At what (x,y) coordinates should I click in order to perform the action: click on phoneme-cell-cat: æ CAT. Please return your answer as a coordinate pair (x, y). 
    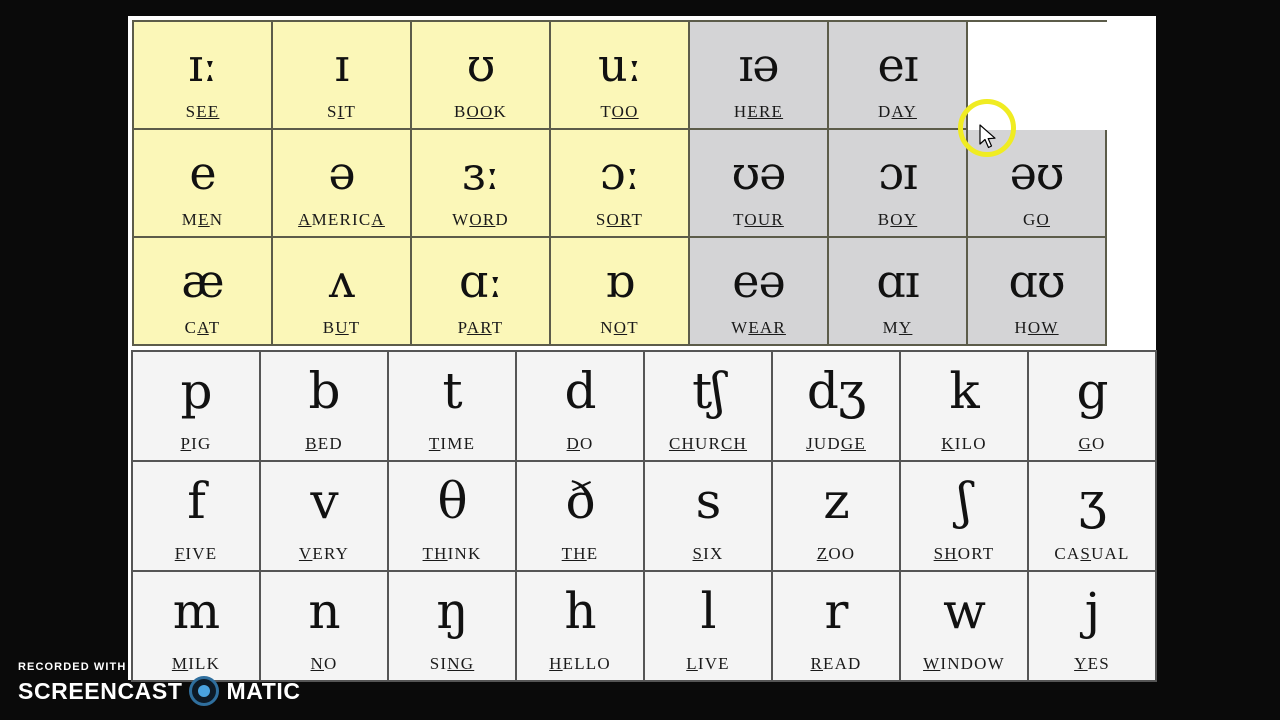
    Looking at the image, I should click on (203, 292).